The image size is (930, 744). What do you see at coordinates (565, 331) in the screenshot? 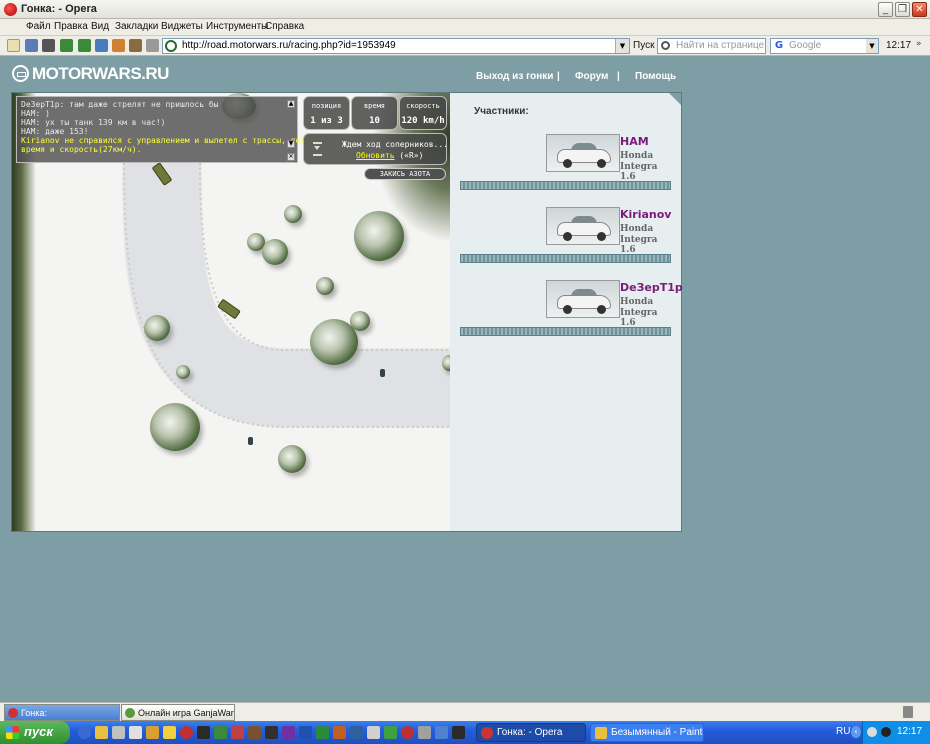
I see `participant-progress-bar` at bounding box center [565, 331].